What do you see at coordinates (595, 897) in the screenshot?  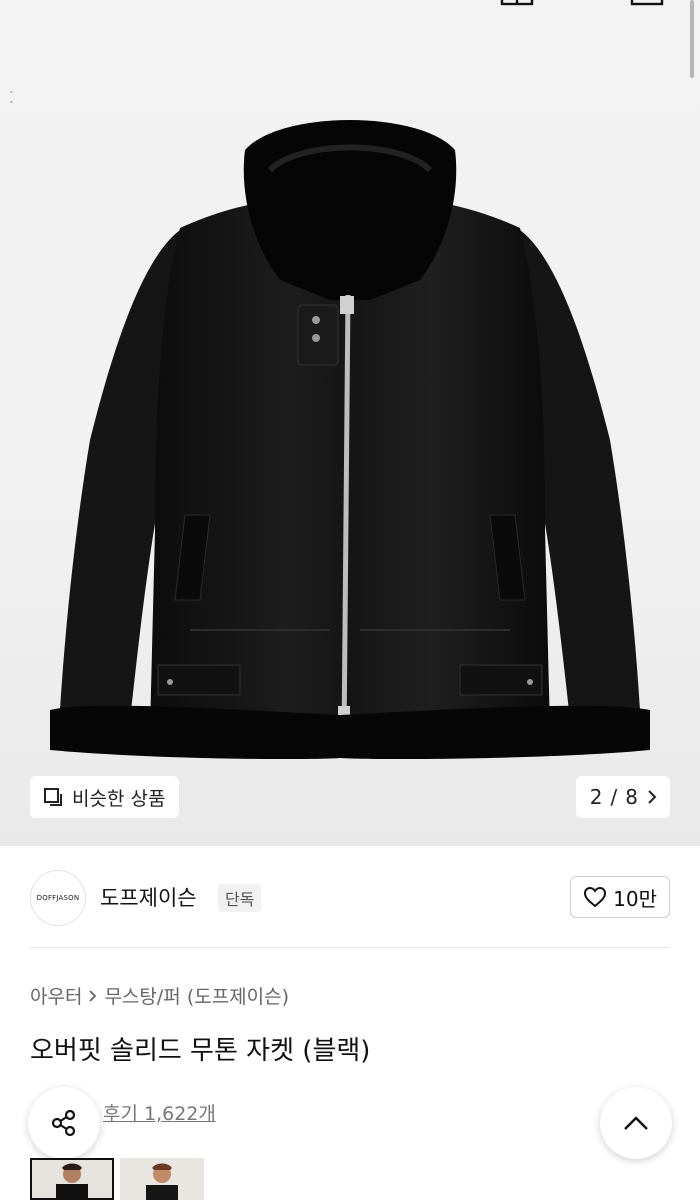 I see `heart-icon` at bounding box center [595, 897].